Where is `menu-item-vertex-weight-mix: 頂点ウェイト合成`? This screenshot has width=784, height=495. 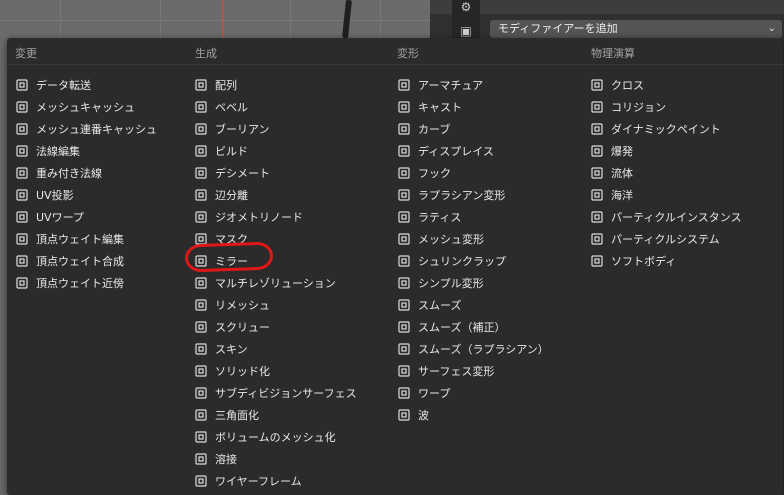 menu-item-vertex-weight-mix: 頂点ウェイト合成 is located at coordinates (69, 261).